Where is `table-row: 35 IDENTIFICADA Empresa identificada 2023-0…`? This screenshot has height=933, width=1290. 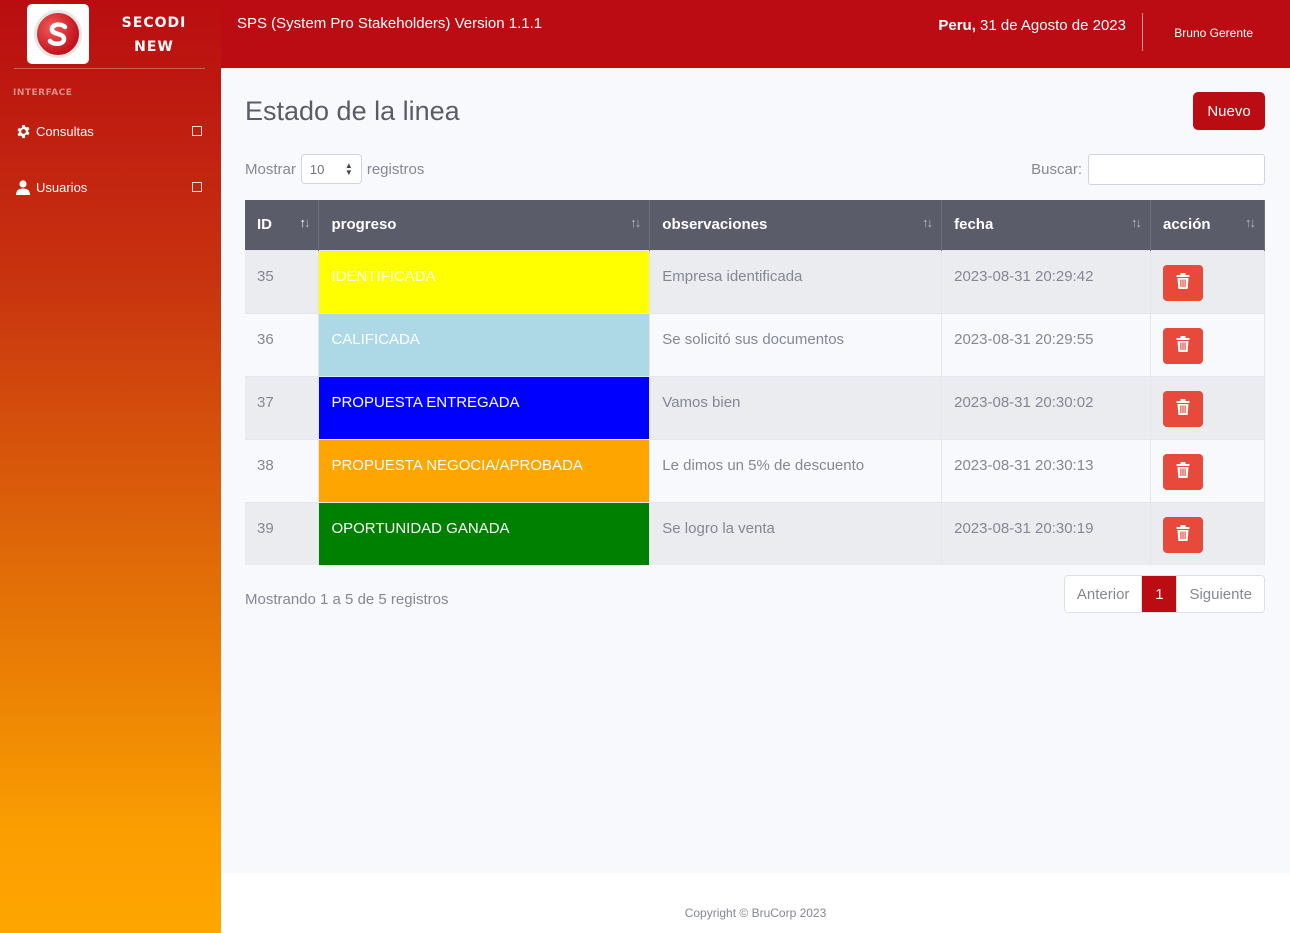 table-row: 35 IDENTIFICADA Empresa identificada 2023-0… is located at coordinates (755, 281).